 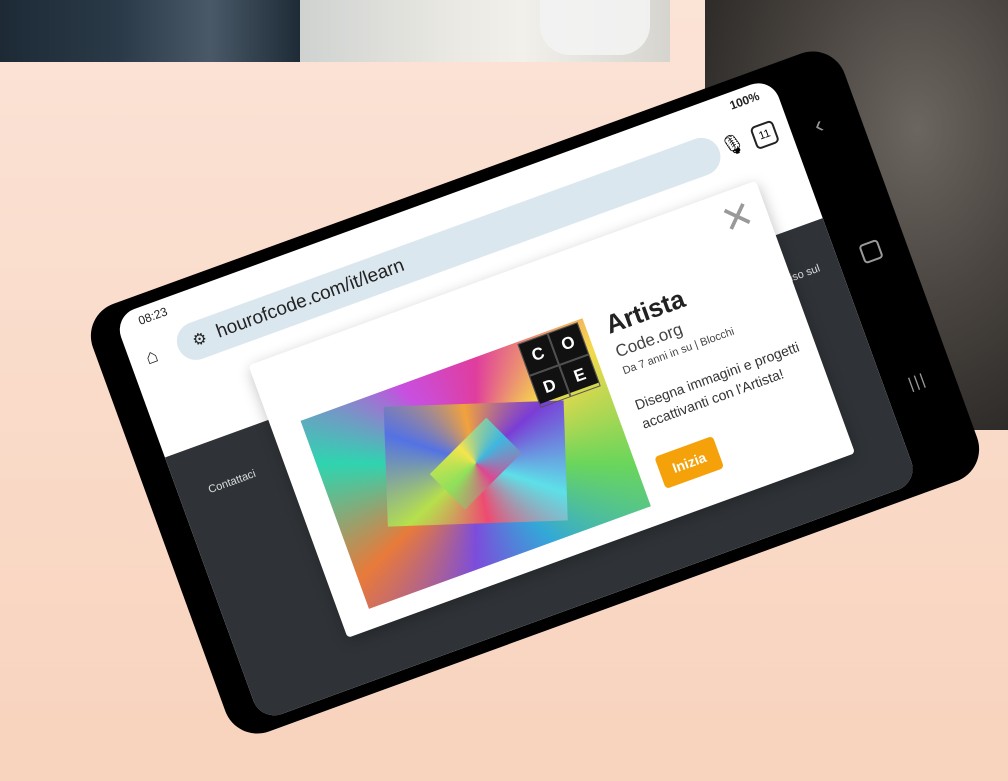 I want to click on status-time: 08:23, so click(x=153, y=316).